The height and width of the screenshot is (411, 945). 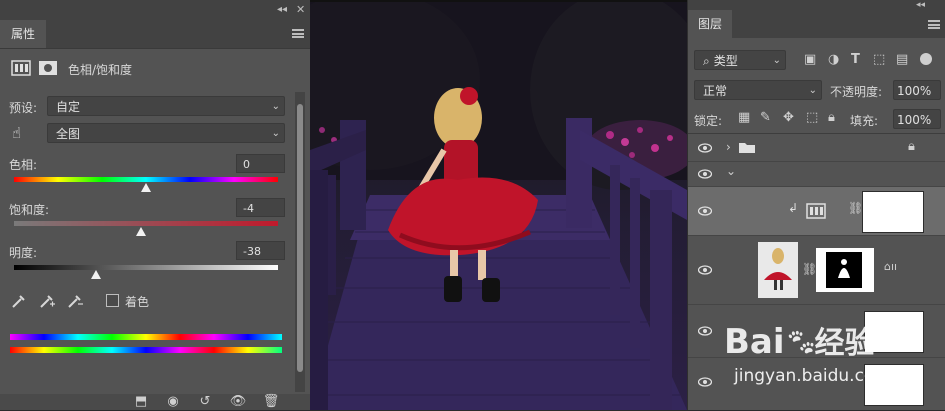 What do you see at coordinates (816, 174) in the screenshot?
I see `layer-row-group-expanded: ⌄` at bounding box center [816, 174].